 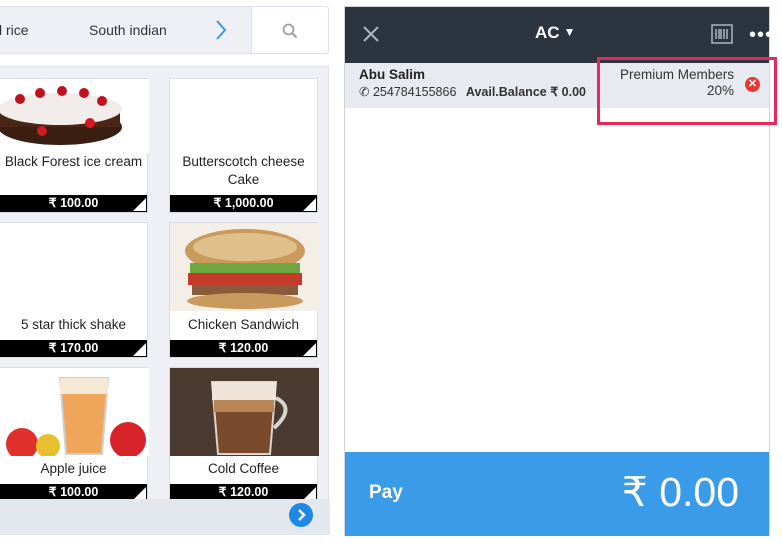 What do you see at coordinates (761, 35) in the screenshot?
I see `more-options-icon: •••` at bounding box center [761, 35].